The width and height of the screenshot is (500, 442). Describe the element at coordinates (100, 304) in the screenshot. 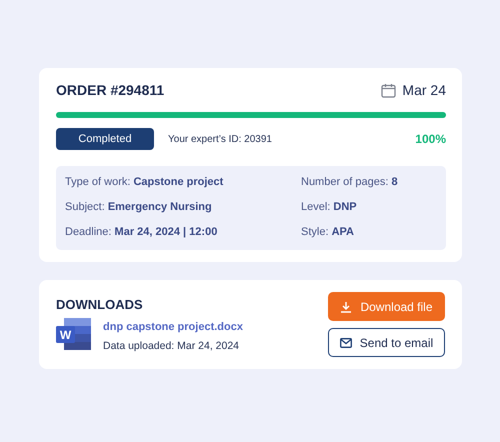

I see `downloads-title: DOWNLOADS` at that location.